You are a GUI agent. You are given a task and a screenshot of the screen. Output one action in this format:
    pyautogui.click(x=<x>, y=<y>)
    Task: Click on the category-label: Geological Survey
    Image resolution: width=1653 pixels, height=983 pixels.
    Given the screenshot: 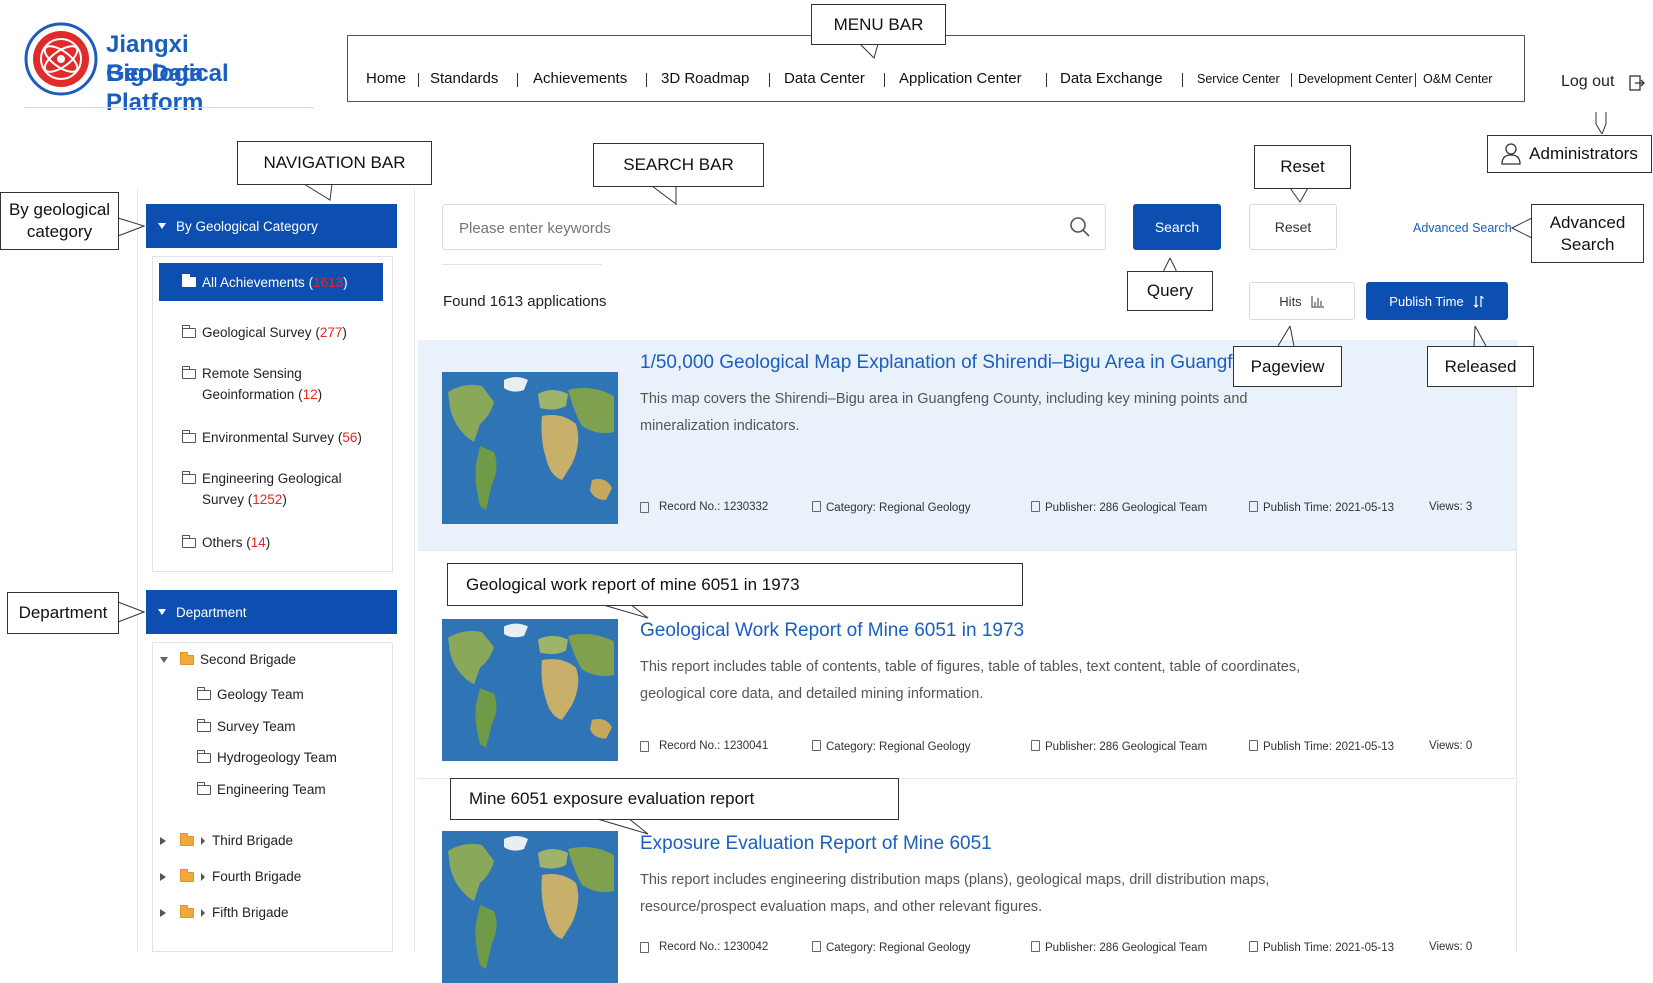 What is the action you would take?
    pyautogui.click(x=257, y=332)
    